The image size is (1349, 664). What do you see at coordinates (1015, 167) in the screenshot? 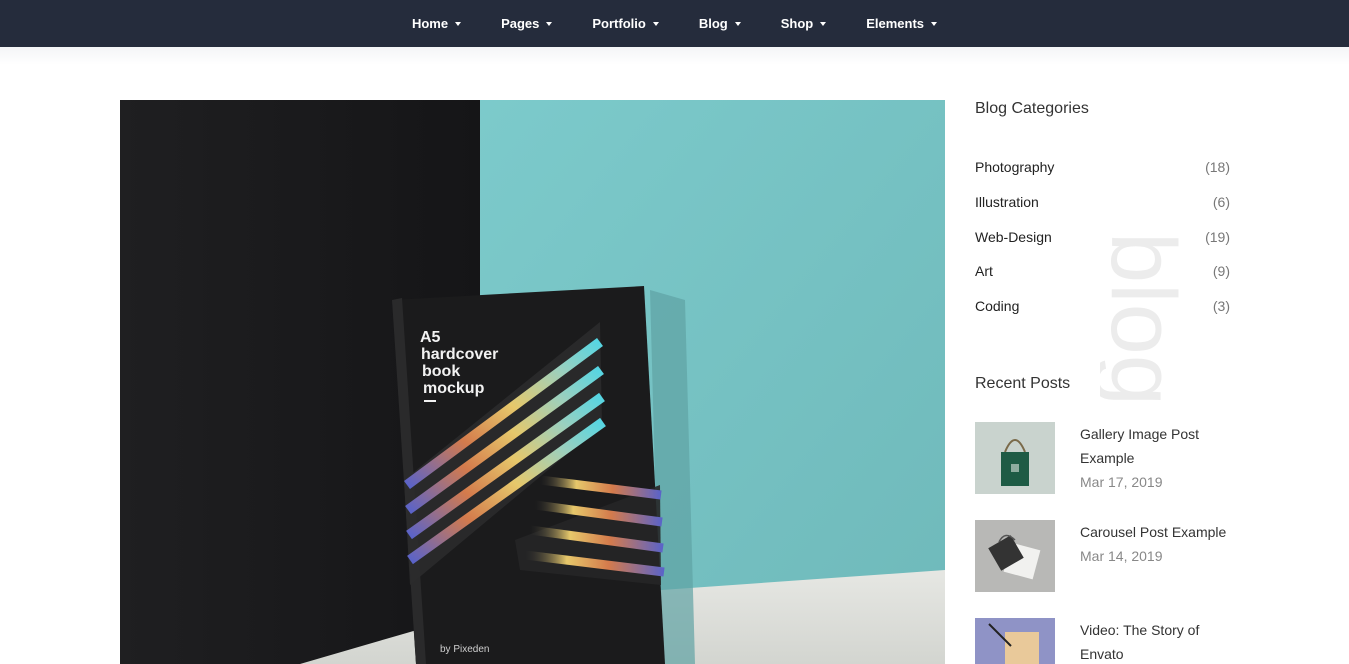
I see `category-name: Photography` at bounding box center [1015, 167].